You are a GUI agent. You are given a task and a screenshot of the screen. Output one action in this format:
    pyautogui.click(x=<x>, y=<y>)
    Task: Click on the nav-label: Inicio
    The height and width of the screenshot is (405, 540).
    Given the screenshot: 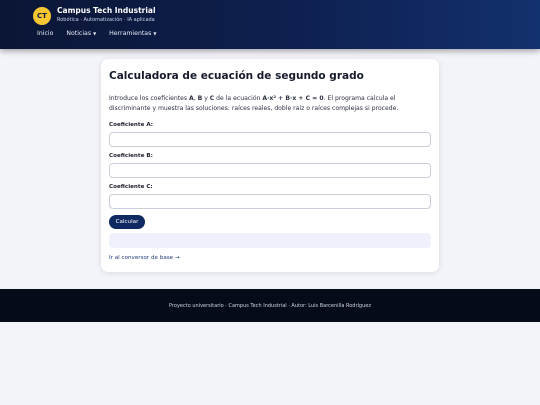 What is the action you would take?
    pyautogui.click(x=45, y=33)
    